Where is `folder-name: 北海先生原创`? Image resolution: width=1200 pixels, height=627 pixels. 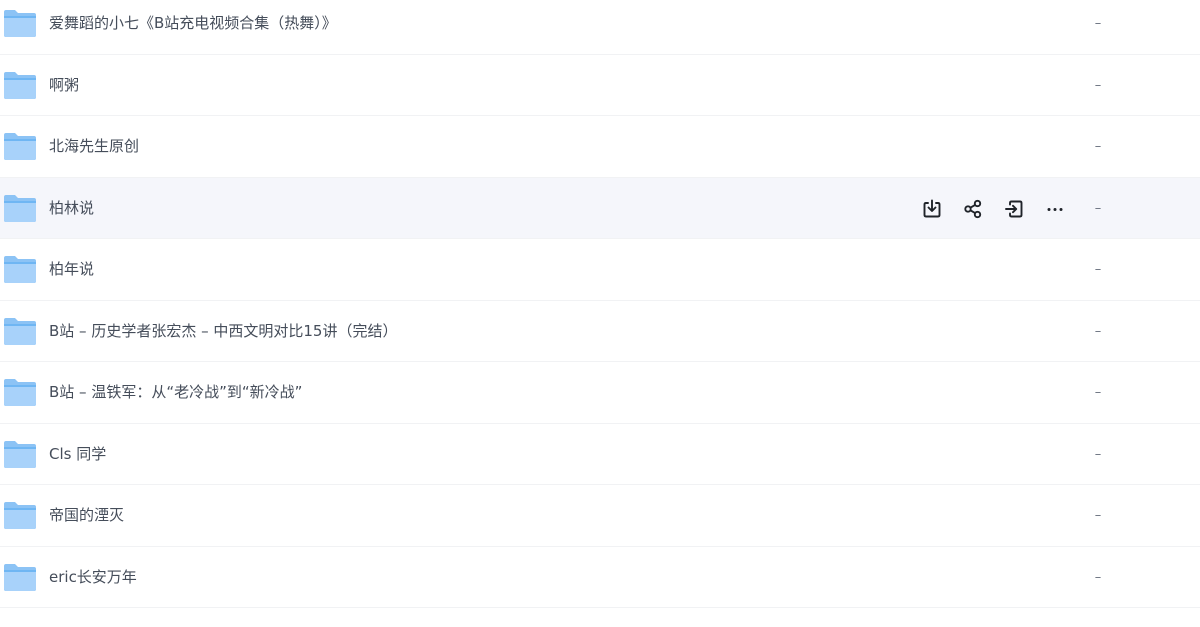 folder-name: 北海先生原创 is located at coordinates (94, 146).